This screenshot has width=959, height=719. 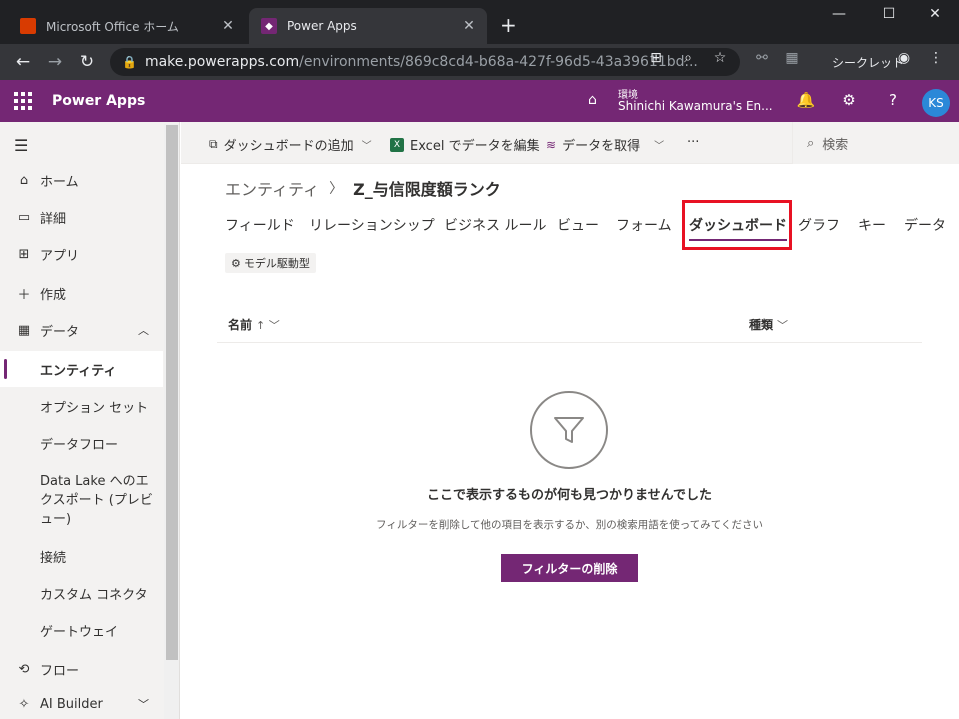 I want to click on sidebar-item-ai-builder: ✧ AI Builder ﹀, so click(x=81, y=704).